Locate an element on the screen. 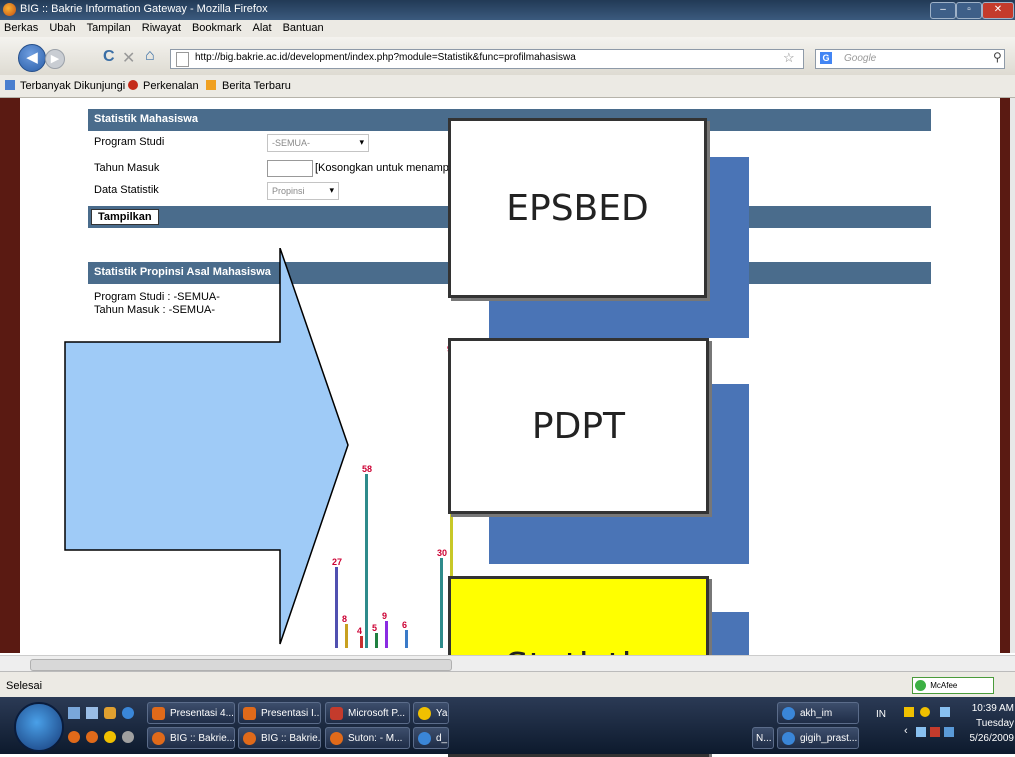  program-select: -SEMUA- ▾ is located at coordinates (318, 143).